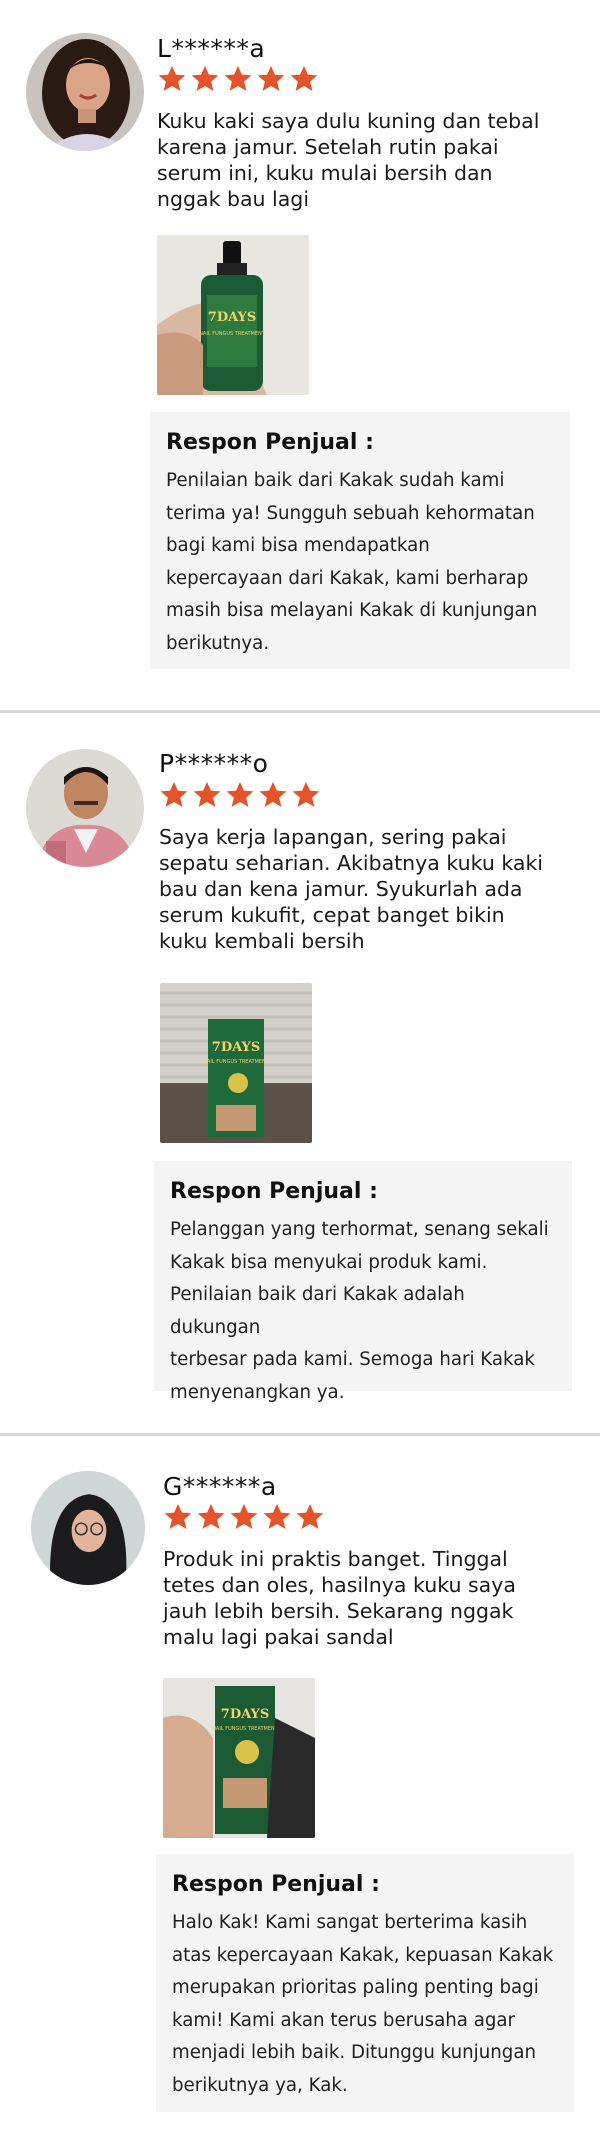 The height and width of the screenshot is (2149, 600). I want to click on avatar-photo-man, so click(85, 808).